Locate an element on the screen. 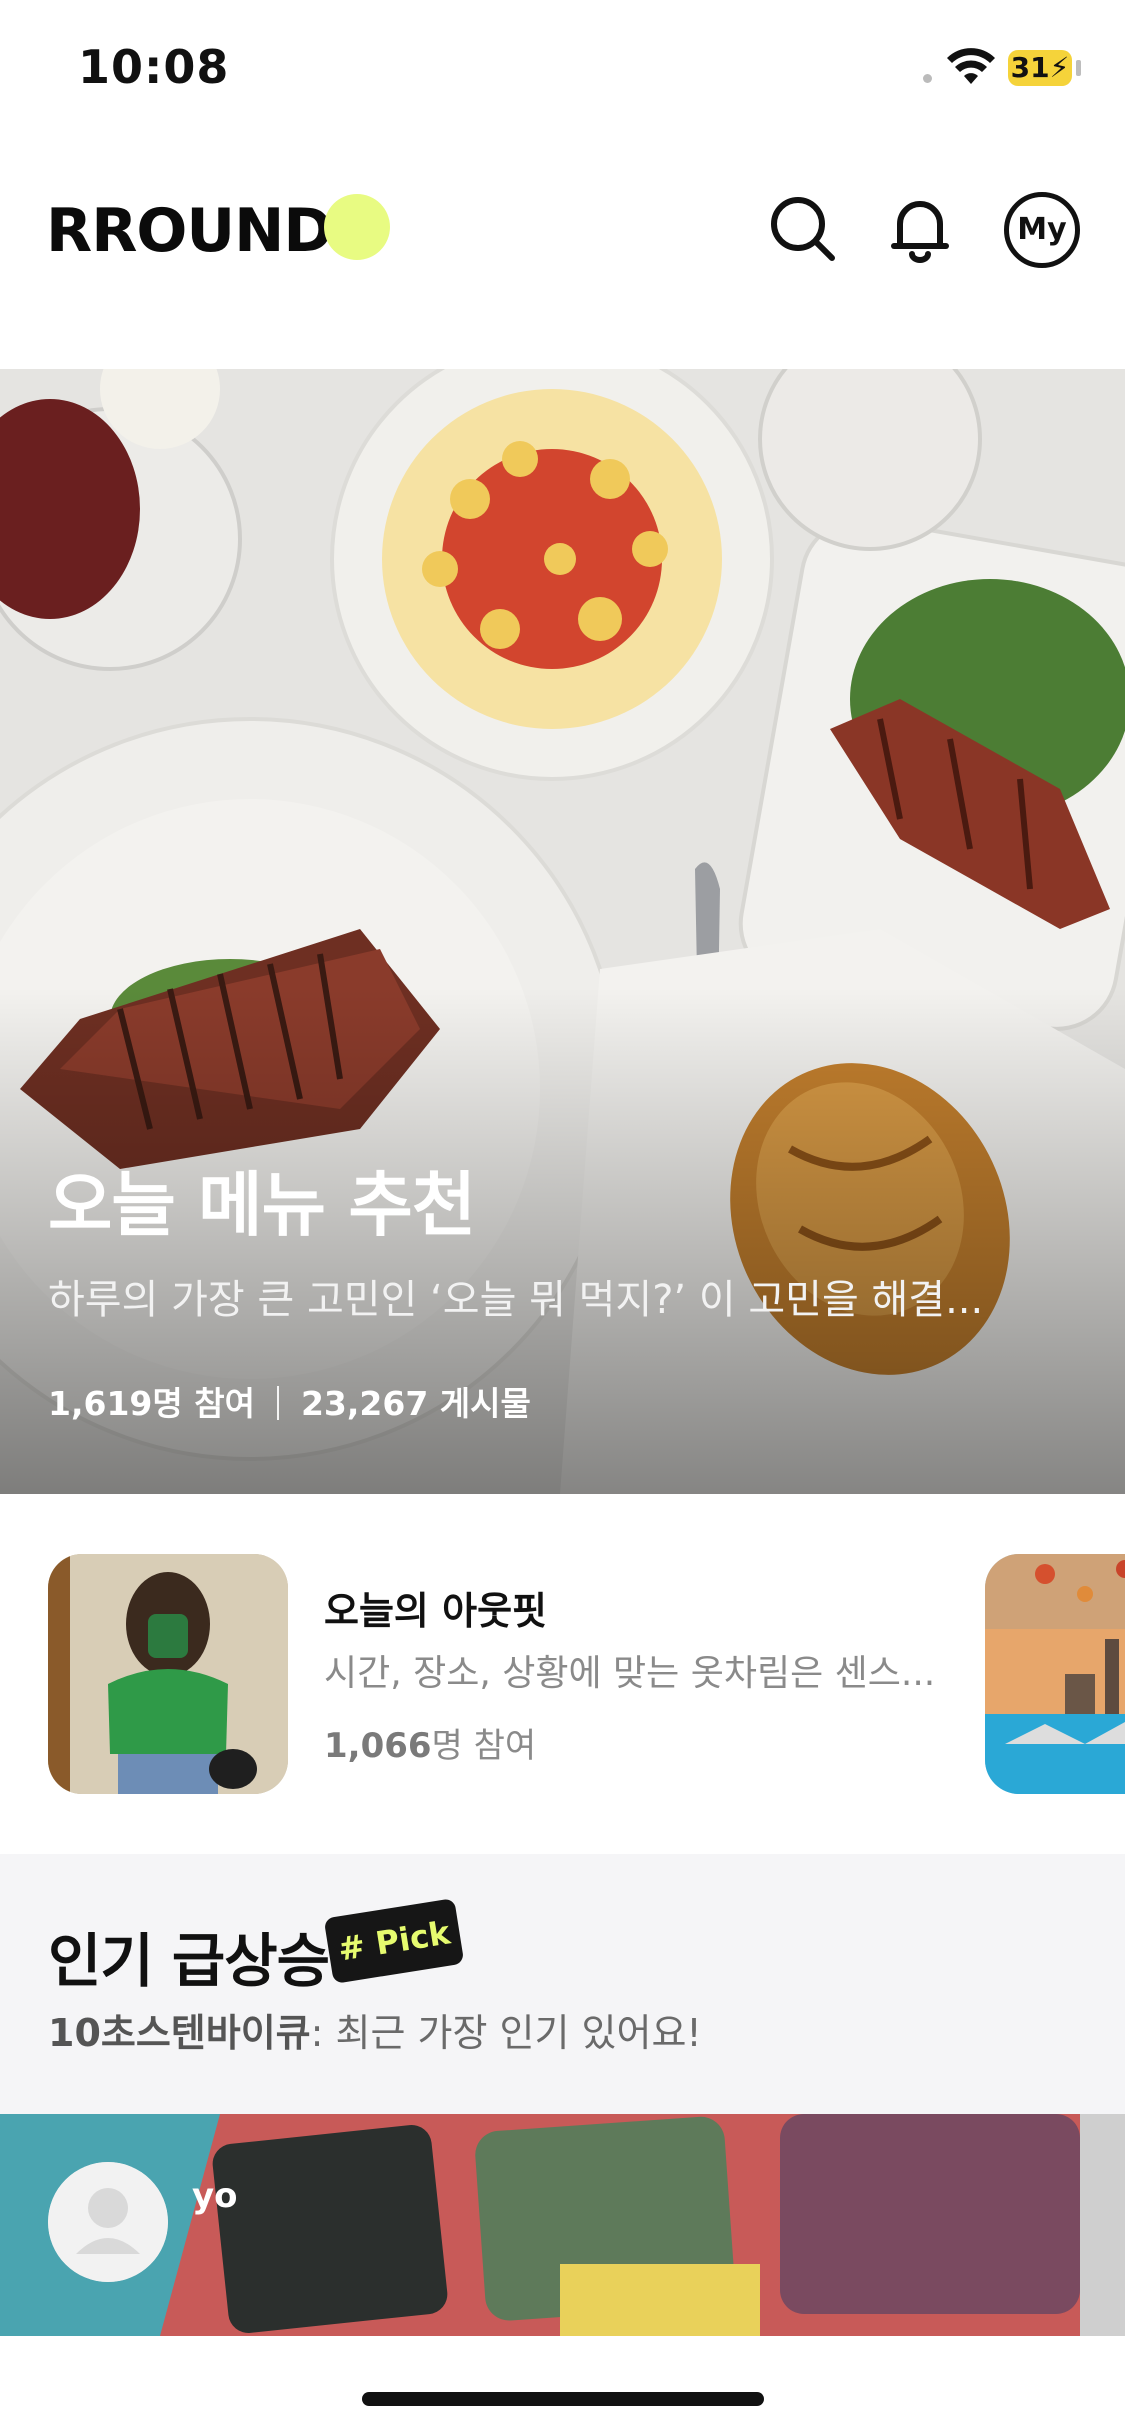 This screenshot has height=2436, width=1125. battery-cap is located at coordinates (1078, 68).